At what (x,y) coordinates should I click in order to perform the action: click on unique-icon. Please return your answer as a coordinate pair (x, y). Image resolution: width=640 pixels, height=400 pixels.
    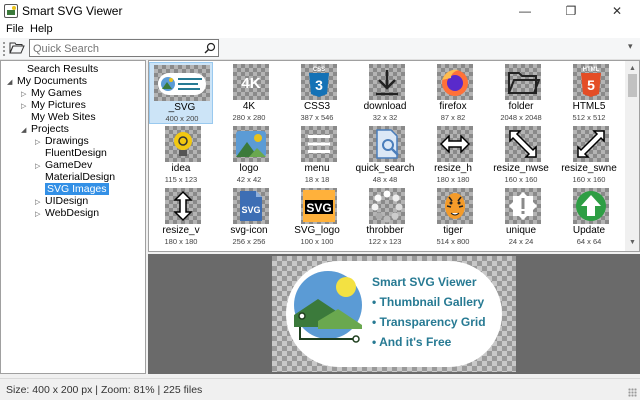
    Looking at the image, I should click on (523, 206).